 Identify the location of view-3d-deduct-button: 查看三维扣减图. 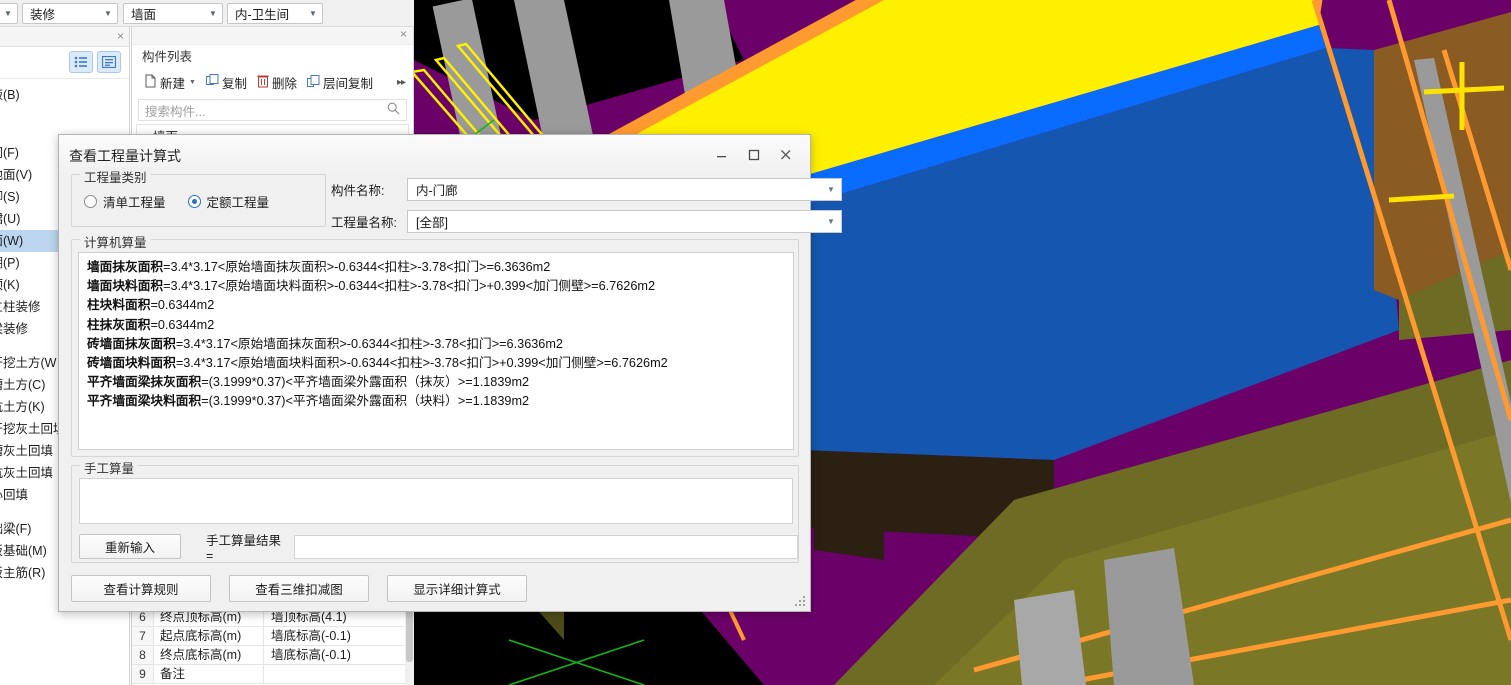
(299, 588).